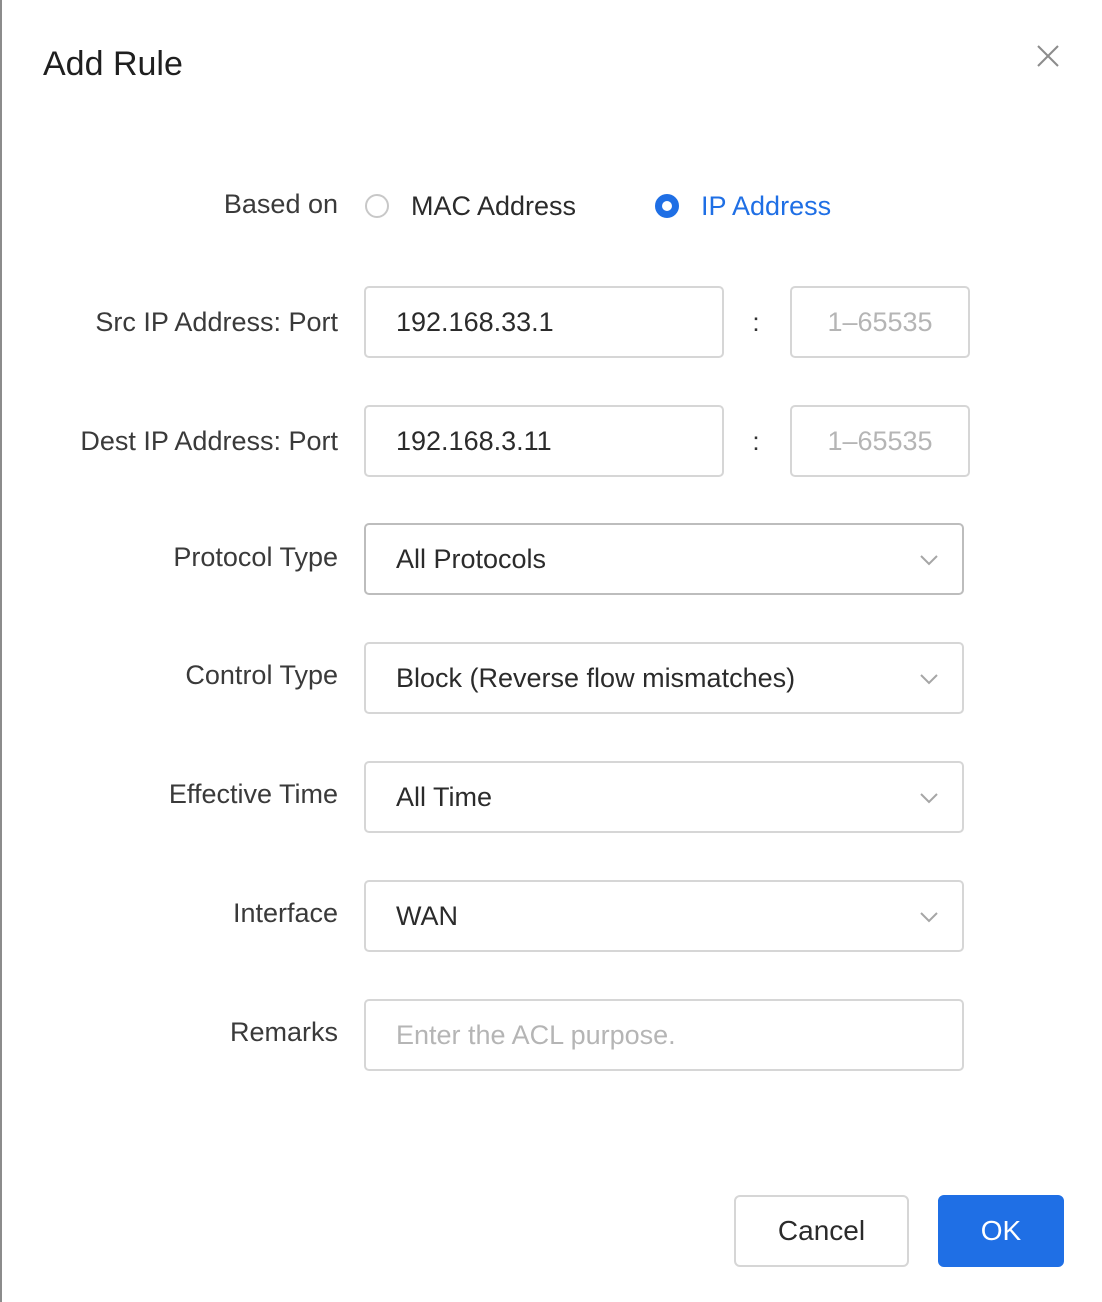  I want to click on remarks-input: Enter the ACL purpose., so click(664, 1035).